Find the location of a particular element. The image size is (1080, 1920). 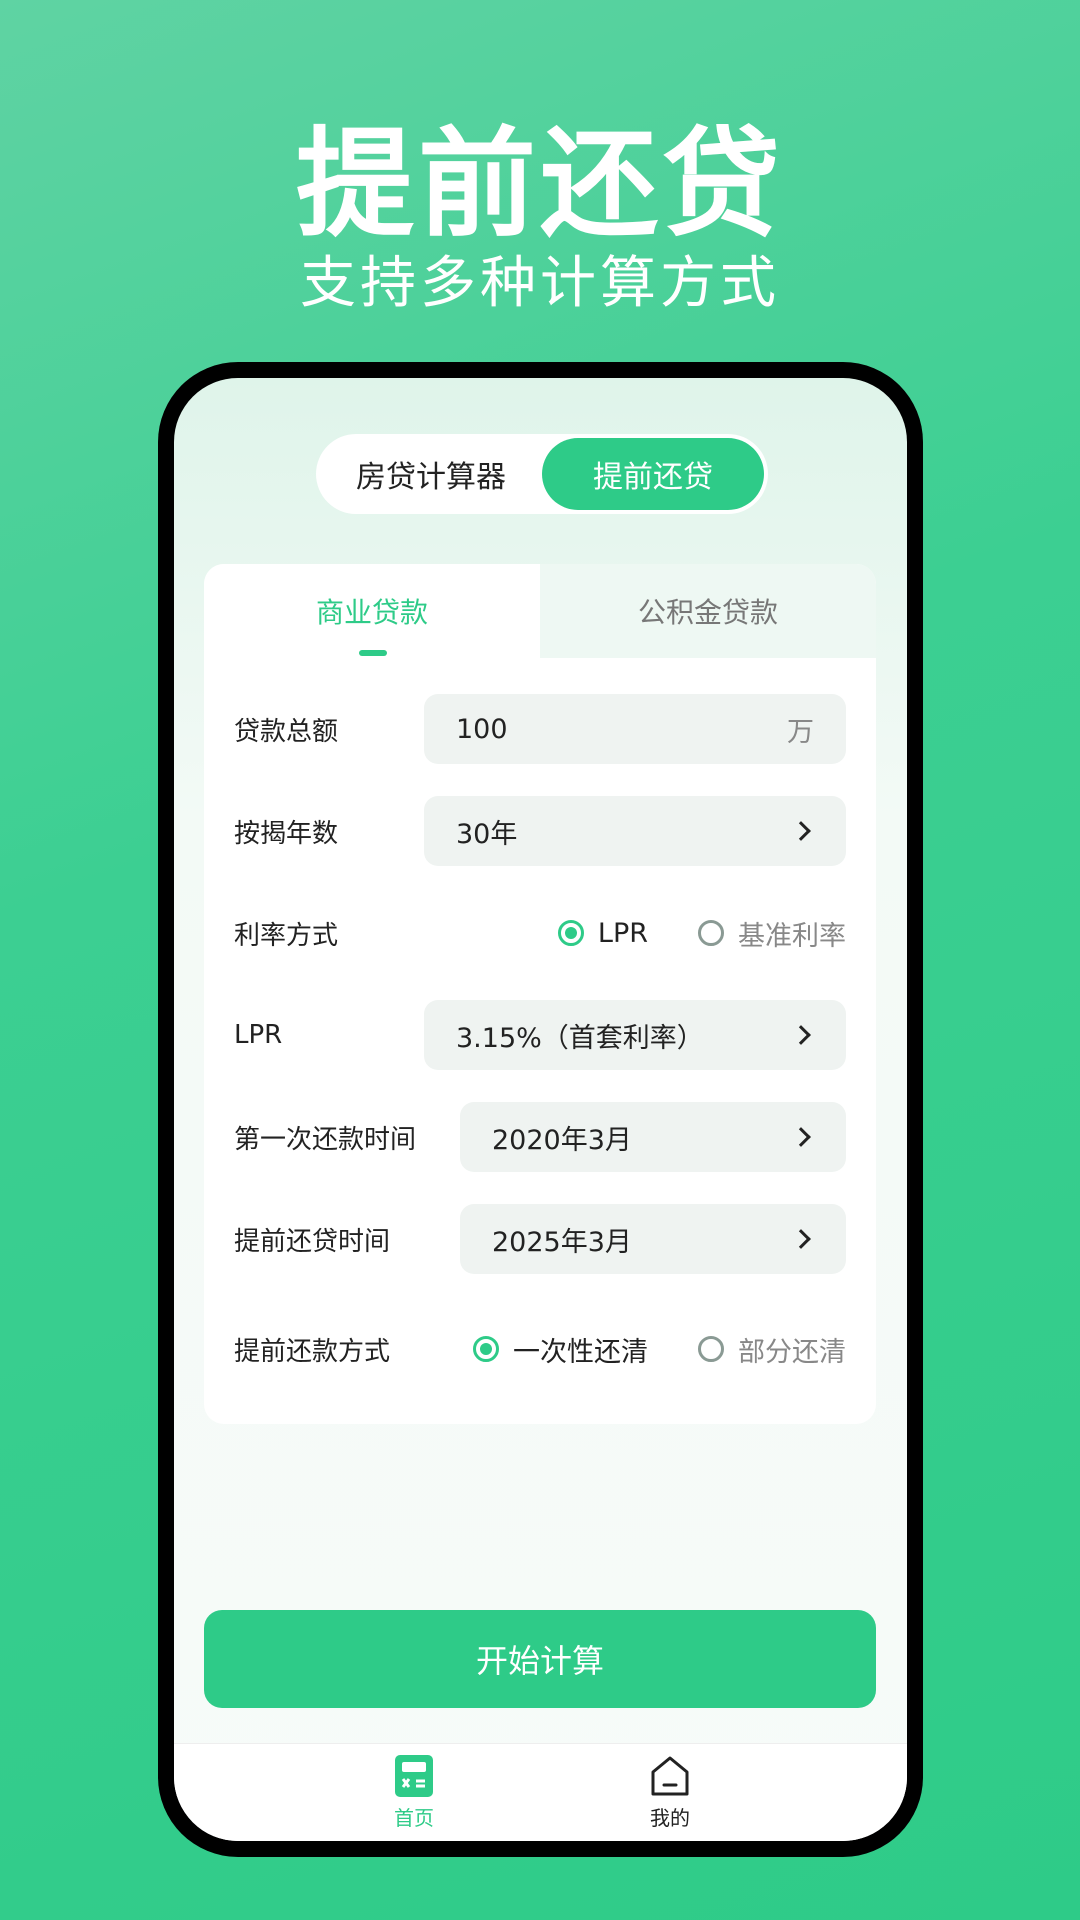

prepay-mode-row: 提前还款方式 一次性还清 部分还清 is located at coordinates (540, 1349).